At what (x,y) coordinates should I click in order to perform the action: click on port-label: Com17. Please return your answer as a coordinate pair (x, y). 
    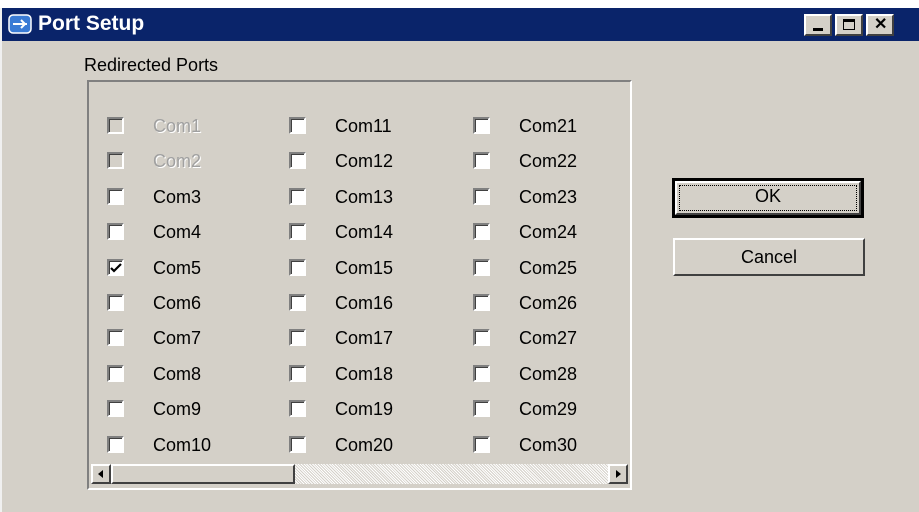
    Looking at the image, I should click on (364, 338).